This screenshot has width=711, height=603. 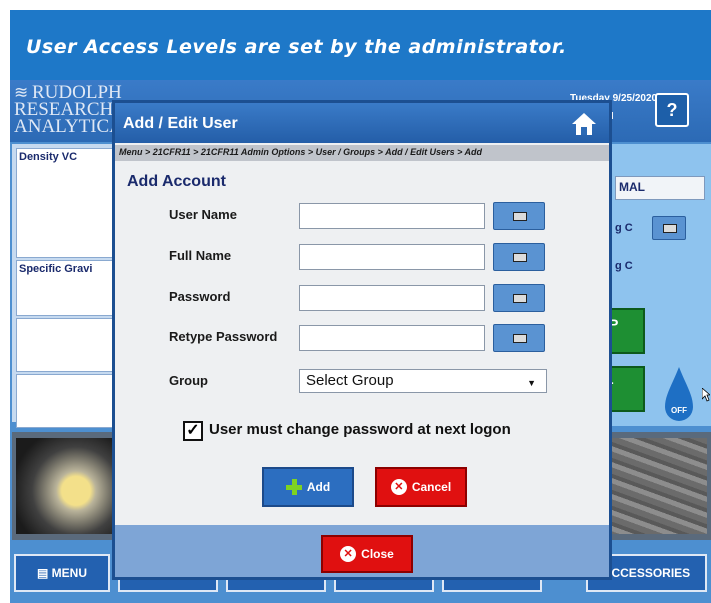 I want to click on density-cell: Density VC, so click(x=65, y=203).